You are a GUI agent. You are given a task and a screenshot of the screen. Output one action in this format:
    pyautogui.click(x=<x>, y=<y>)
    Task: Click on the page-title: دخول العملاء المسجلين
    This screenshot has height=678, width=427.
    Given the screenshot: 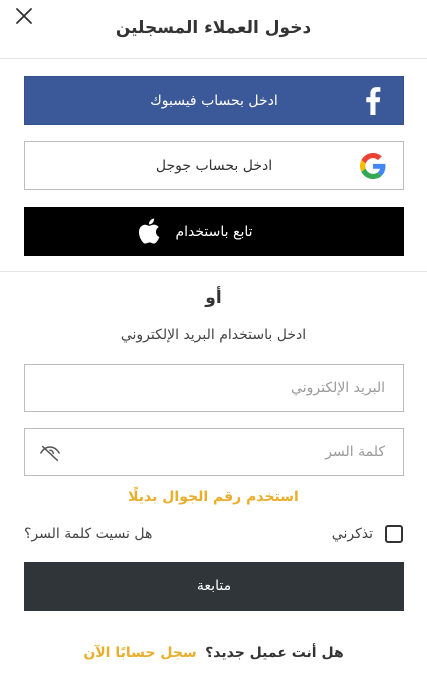 What is the action you would take?
    pyautogui.click(x=213, y=28)
    